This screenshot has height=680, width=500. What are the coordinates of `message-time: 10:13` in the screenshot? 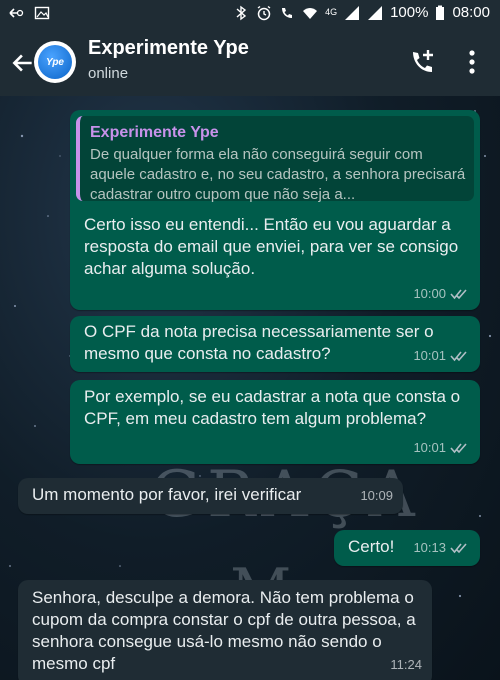 It's located at (429, 547).